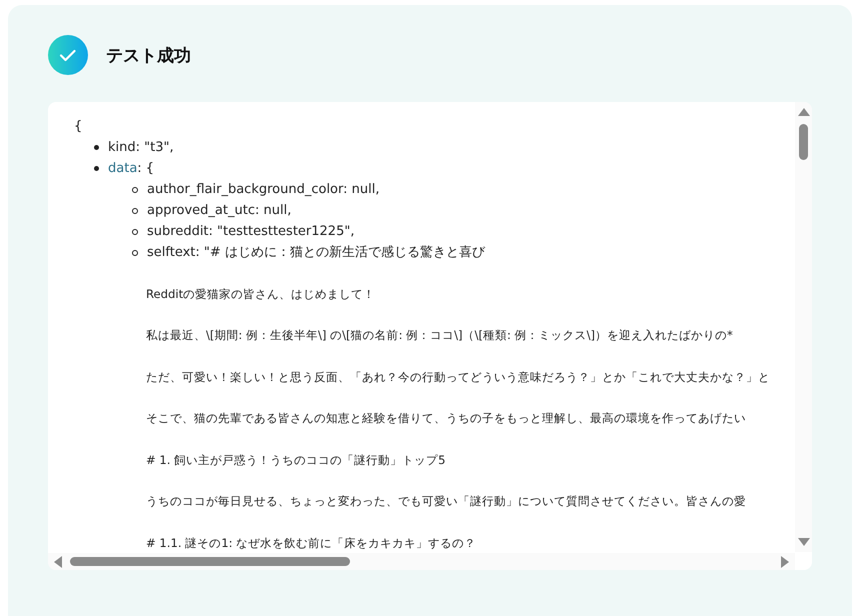 This screenshot has height=616, width=854. What do you see at coordinates (141, 148) in the screenshot?
I see `json-text: kind: "t3",` at bounding box center [141, 148].